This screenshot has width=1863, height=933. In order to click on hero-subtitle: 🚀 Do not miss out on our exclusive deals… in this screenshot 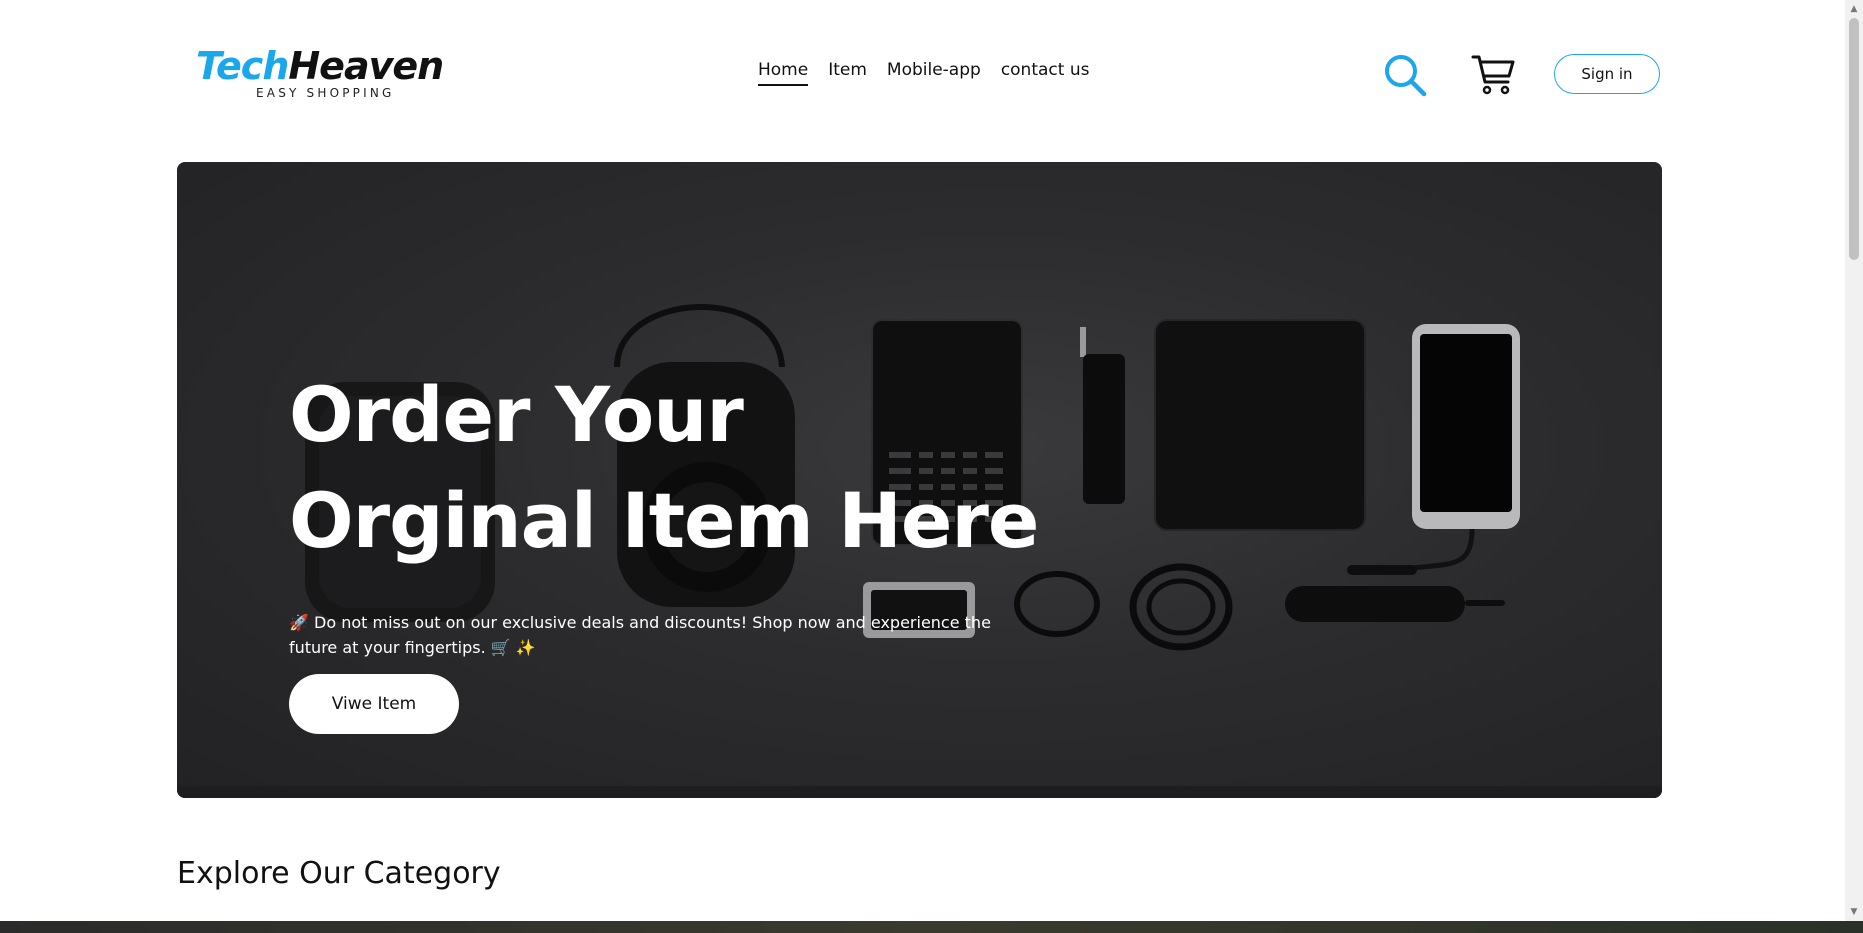, I will do `click(640, 635)`.